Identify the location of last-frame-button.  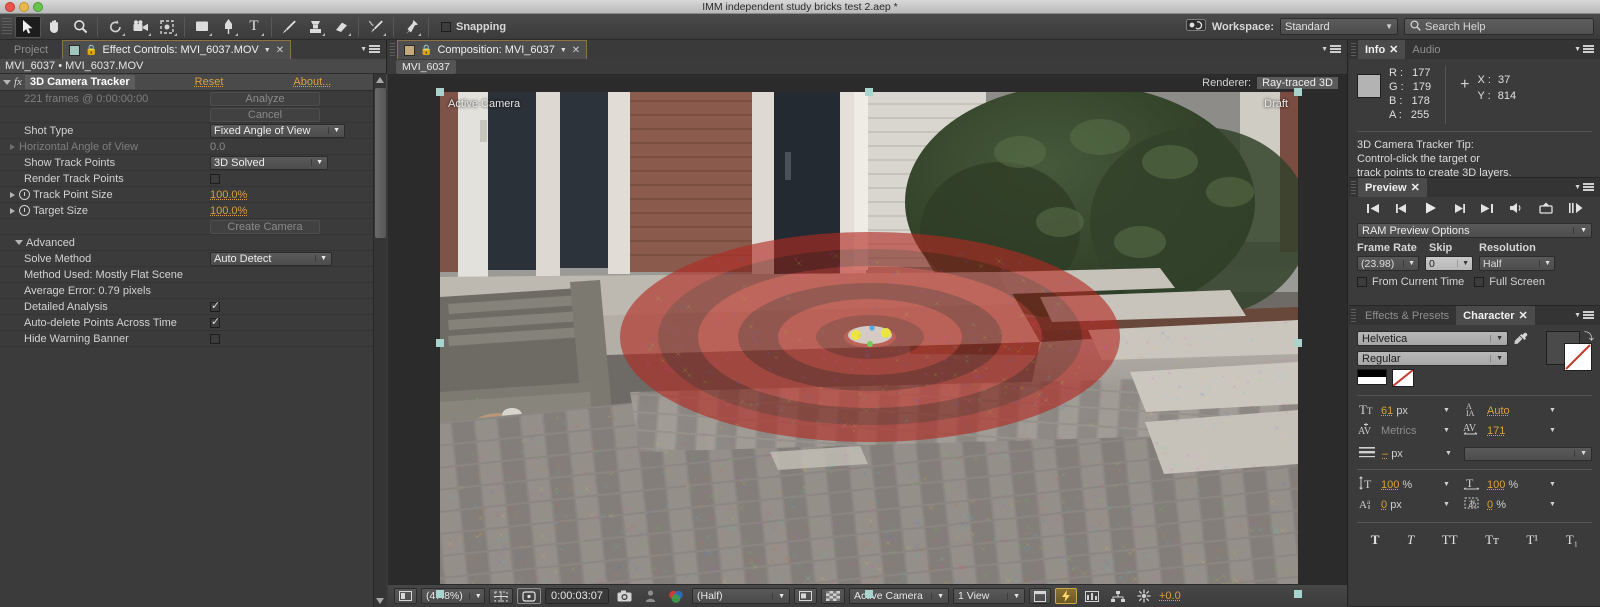
(1487, 209).